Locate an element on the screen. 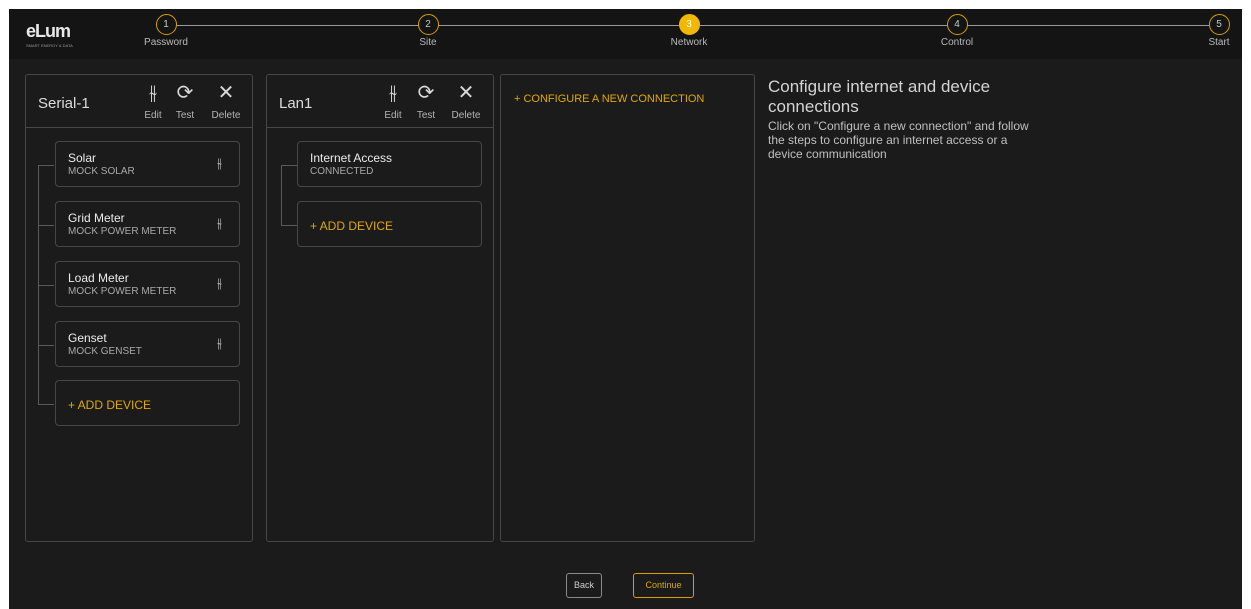 This screenshot has width=1251, height=609. logo-text: eLum is located at coordinates (48, 31).